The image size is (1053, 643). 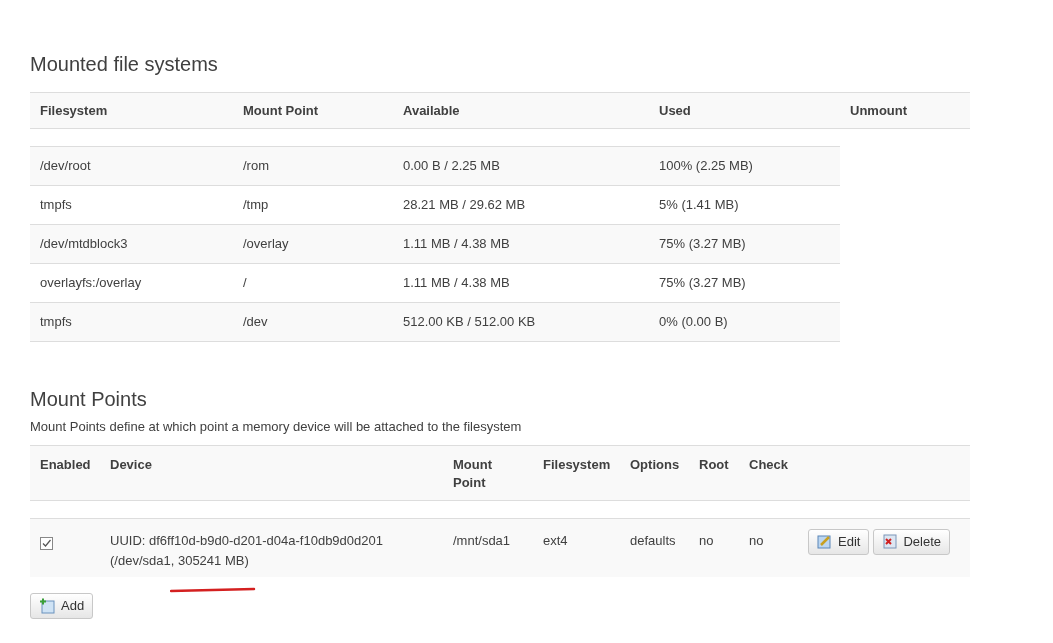 I want to click on table-cell: 512.00 KB / 512.00 KB, so click(x=469, y=322).